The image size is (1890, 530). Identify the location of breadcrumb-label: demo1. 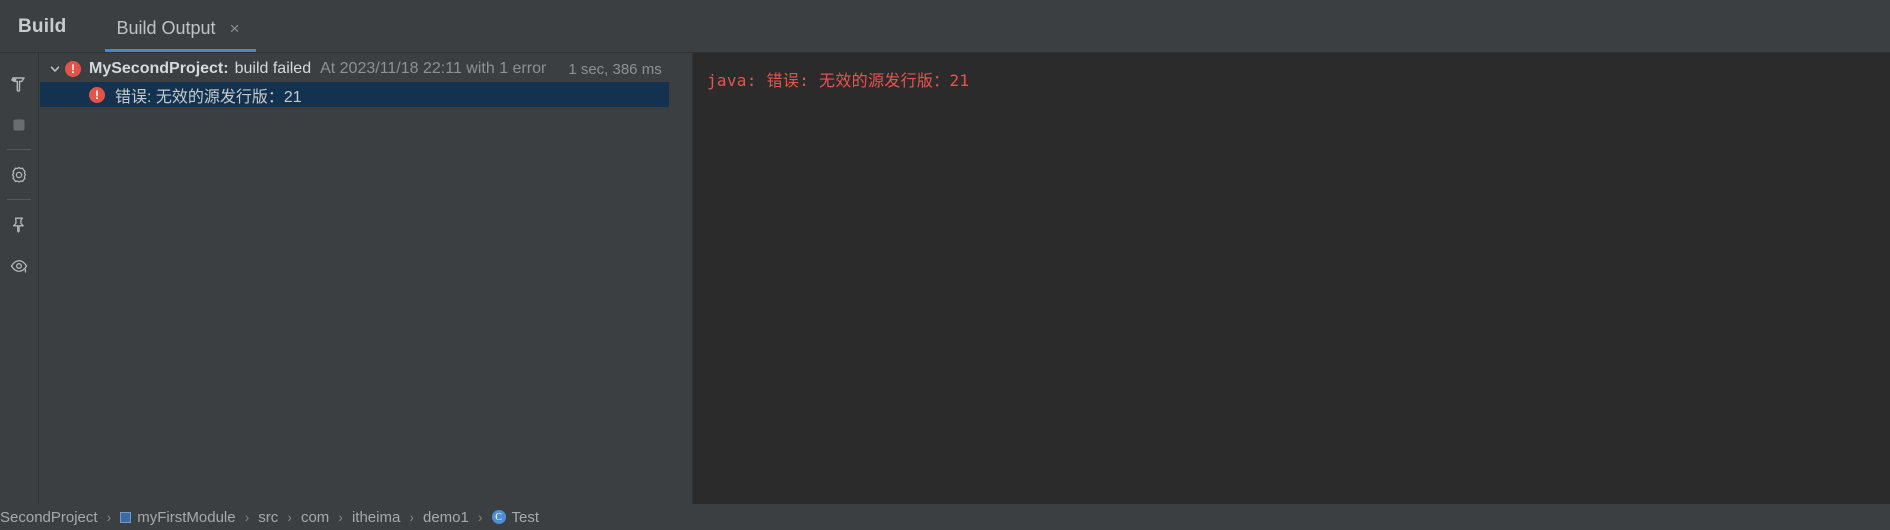
(445, 517).